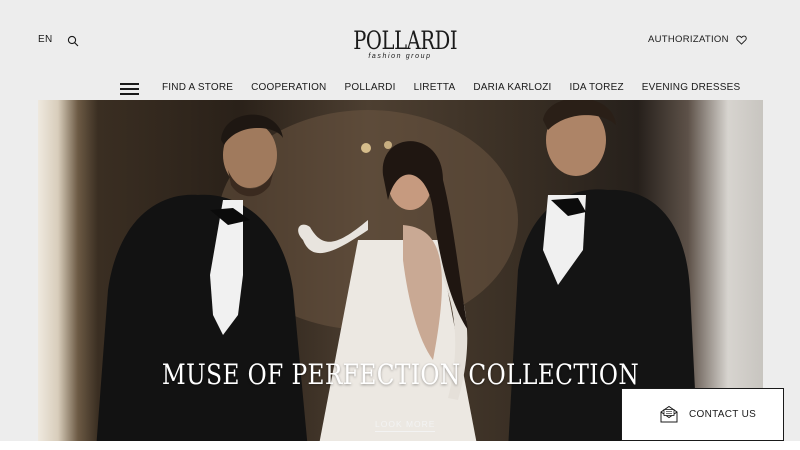  I want to click on nav-item-liretta: LIRETTA, so click(435, 87).